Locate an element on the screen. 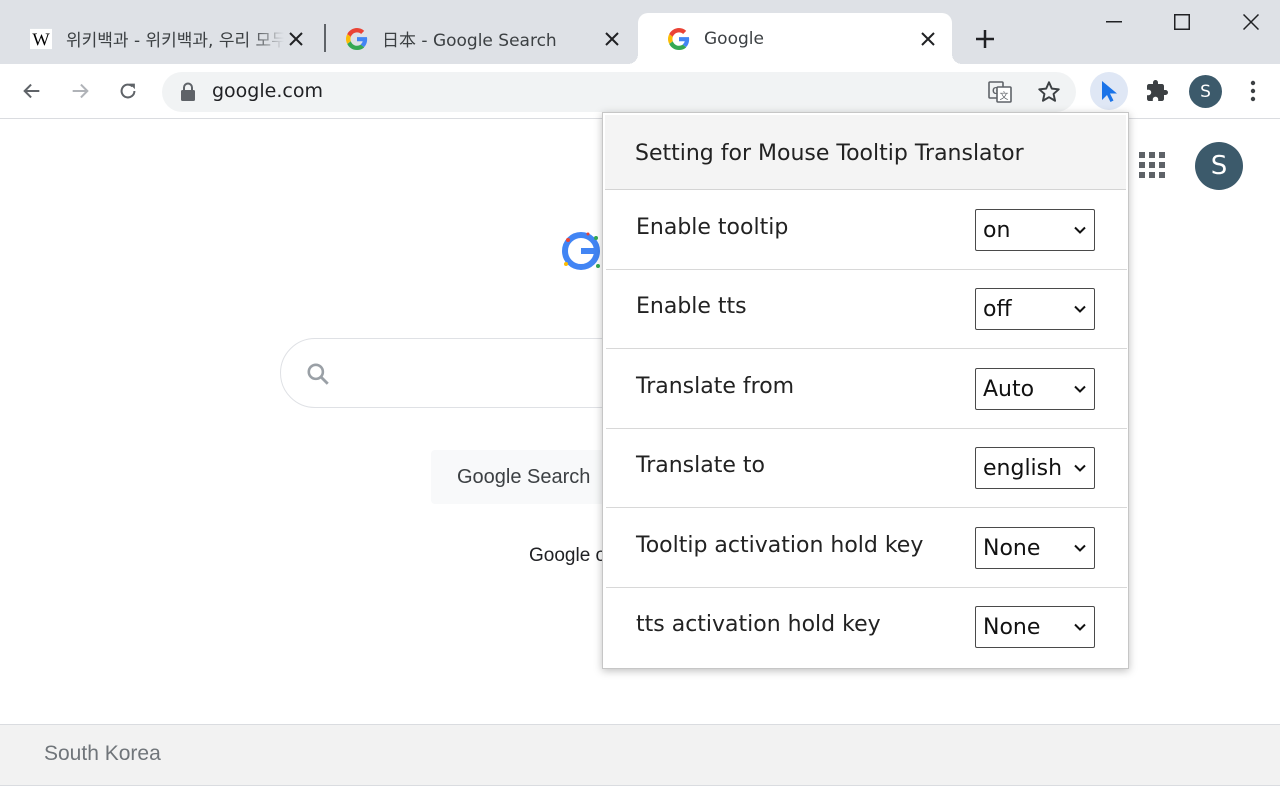 This screenshot has width=1280, height=800. new-tab-button is located at coordinates (985, 39).